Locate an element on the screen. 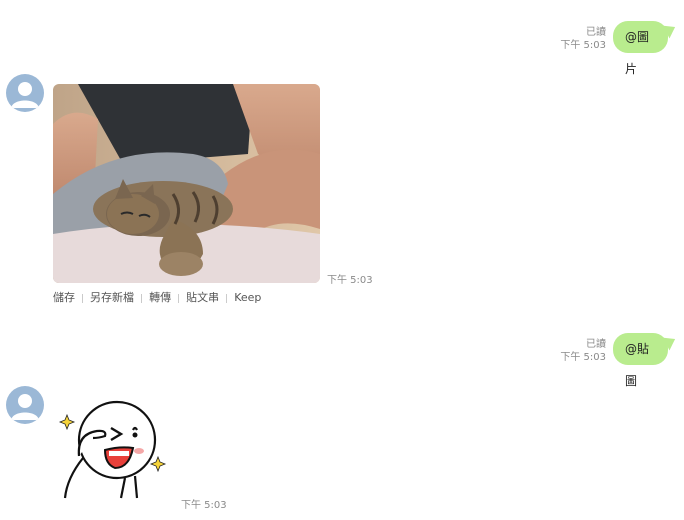 This screenshot has width=684, height=520. received-sticker is located at coordinates (112, 449).